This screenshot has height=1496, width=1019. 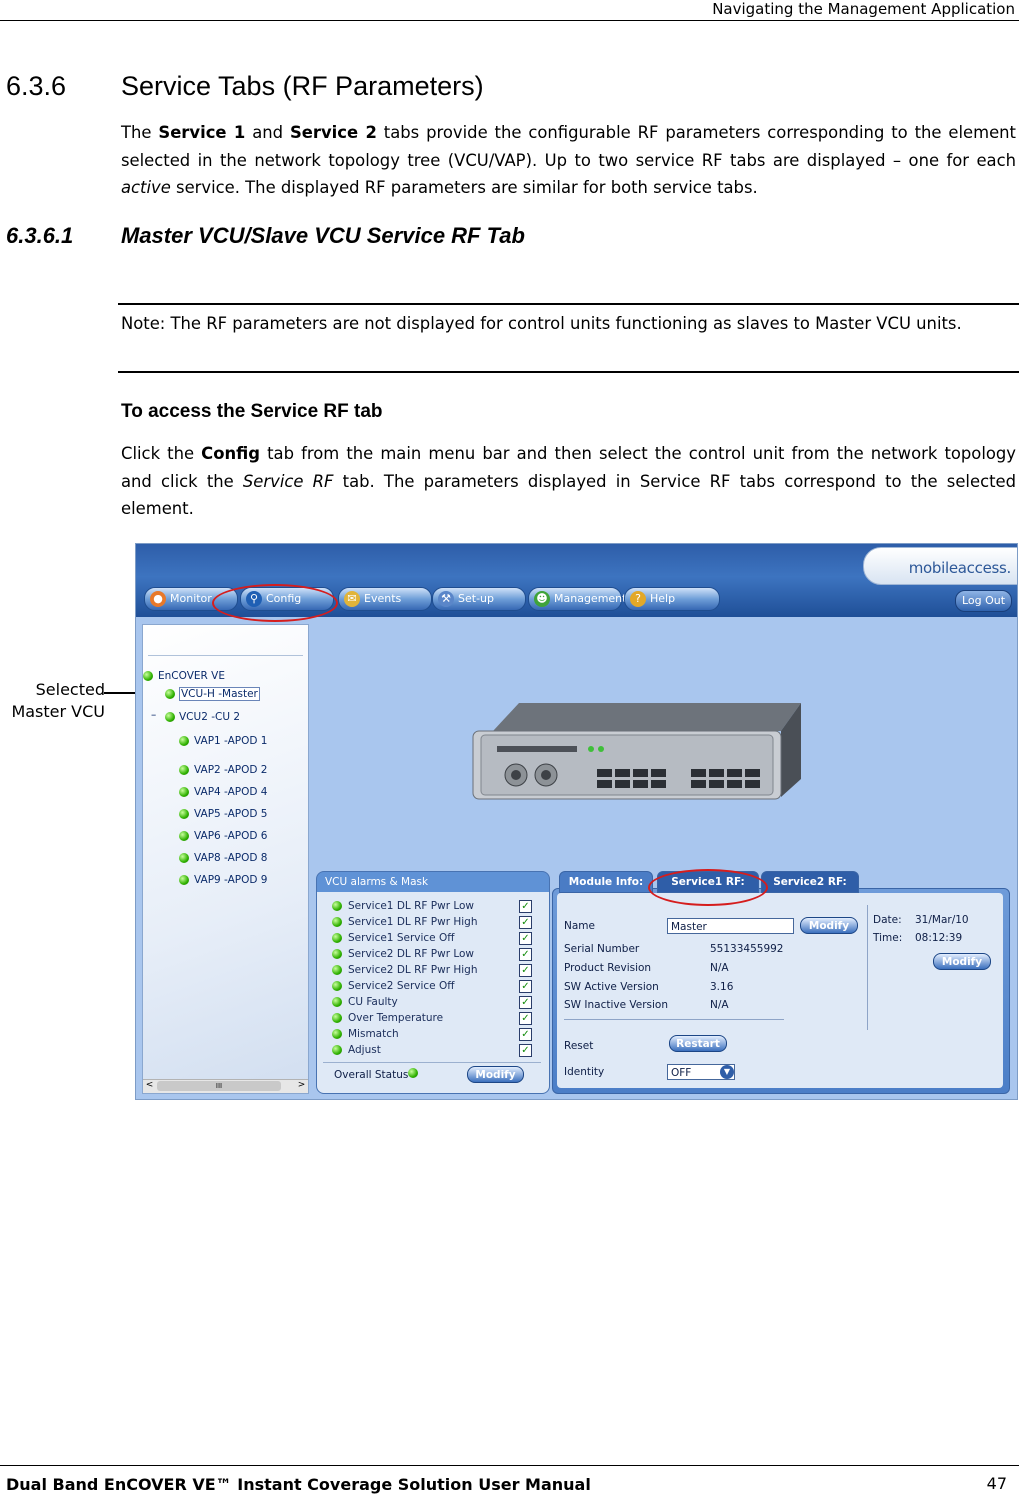 What do you see at coordinates (377, 882) in the screenshot?
I see `alarms-panel-title: VCU alarms & Mask` at bounding box center [377, 882].